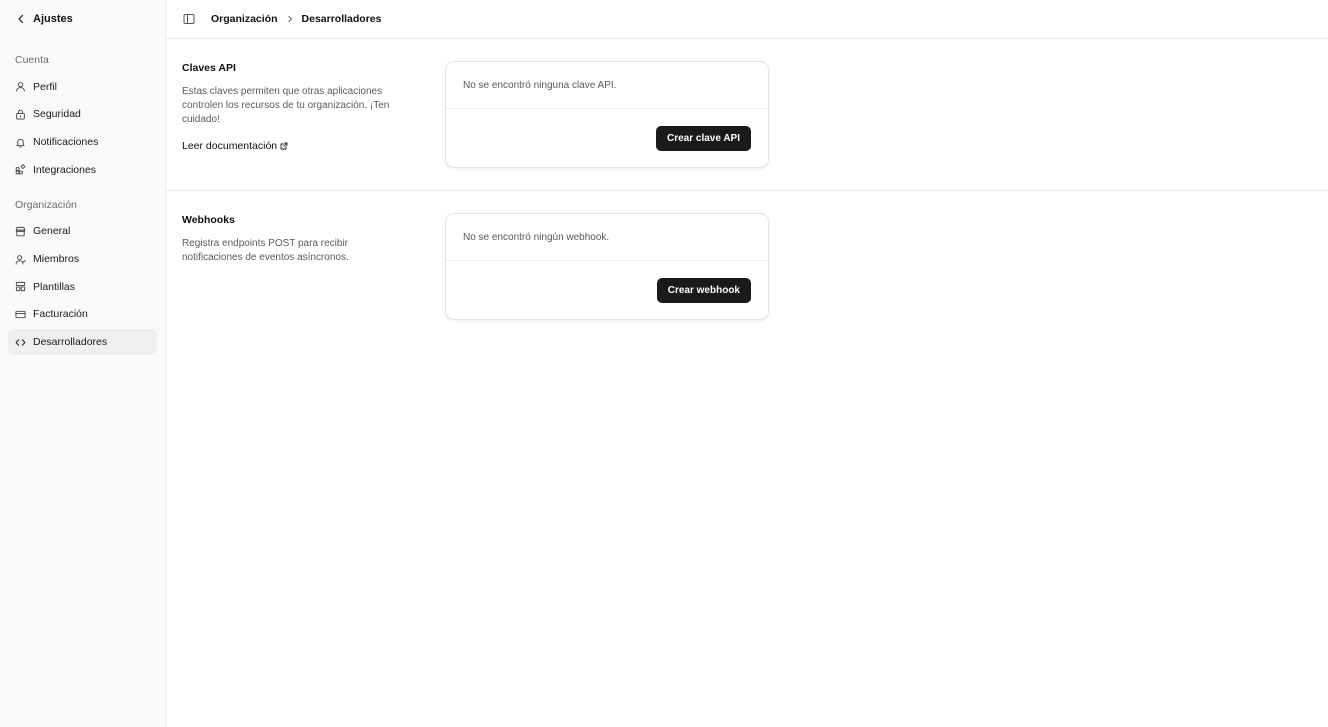 The width and height of the screenshot is (1328, 727). I want to click on external-link-icon, so click(284, 146).